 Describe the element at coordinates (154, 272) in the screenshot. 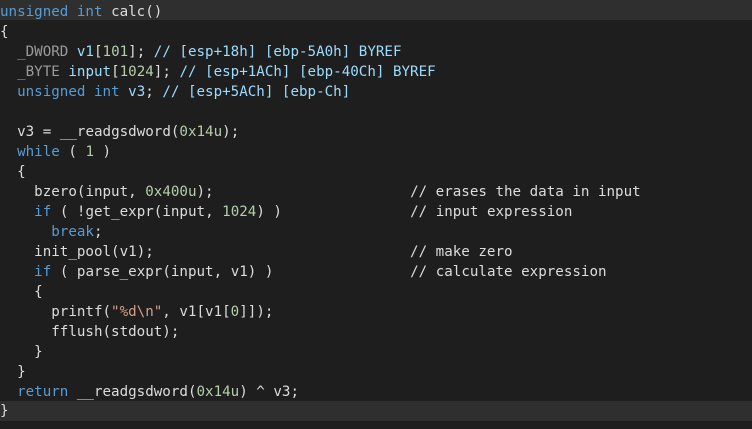

I see `code-token: if ( parse_expr(input, v1) )` at that location.